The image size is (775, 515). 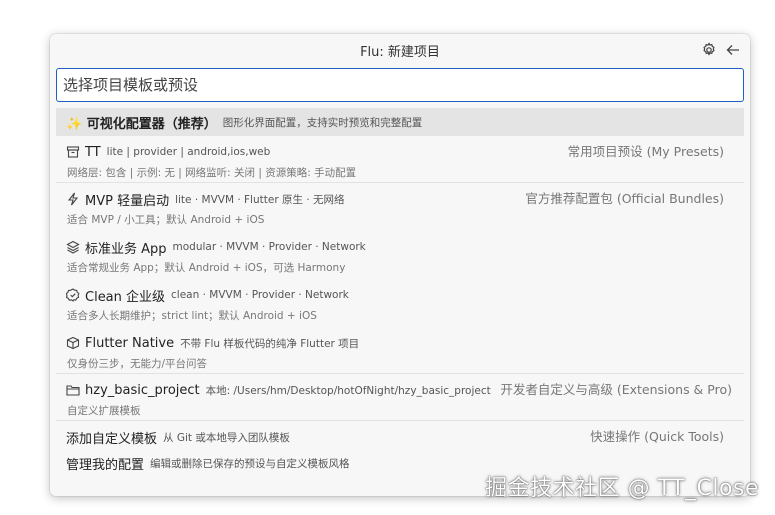 I want to click on verified-icon, so click(x=73, y=295).